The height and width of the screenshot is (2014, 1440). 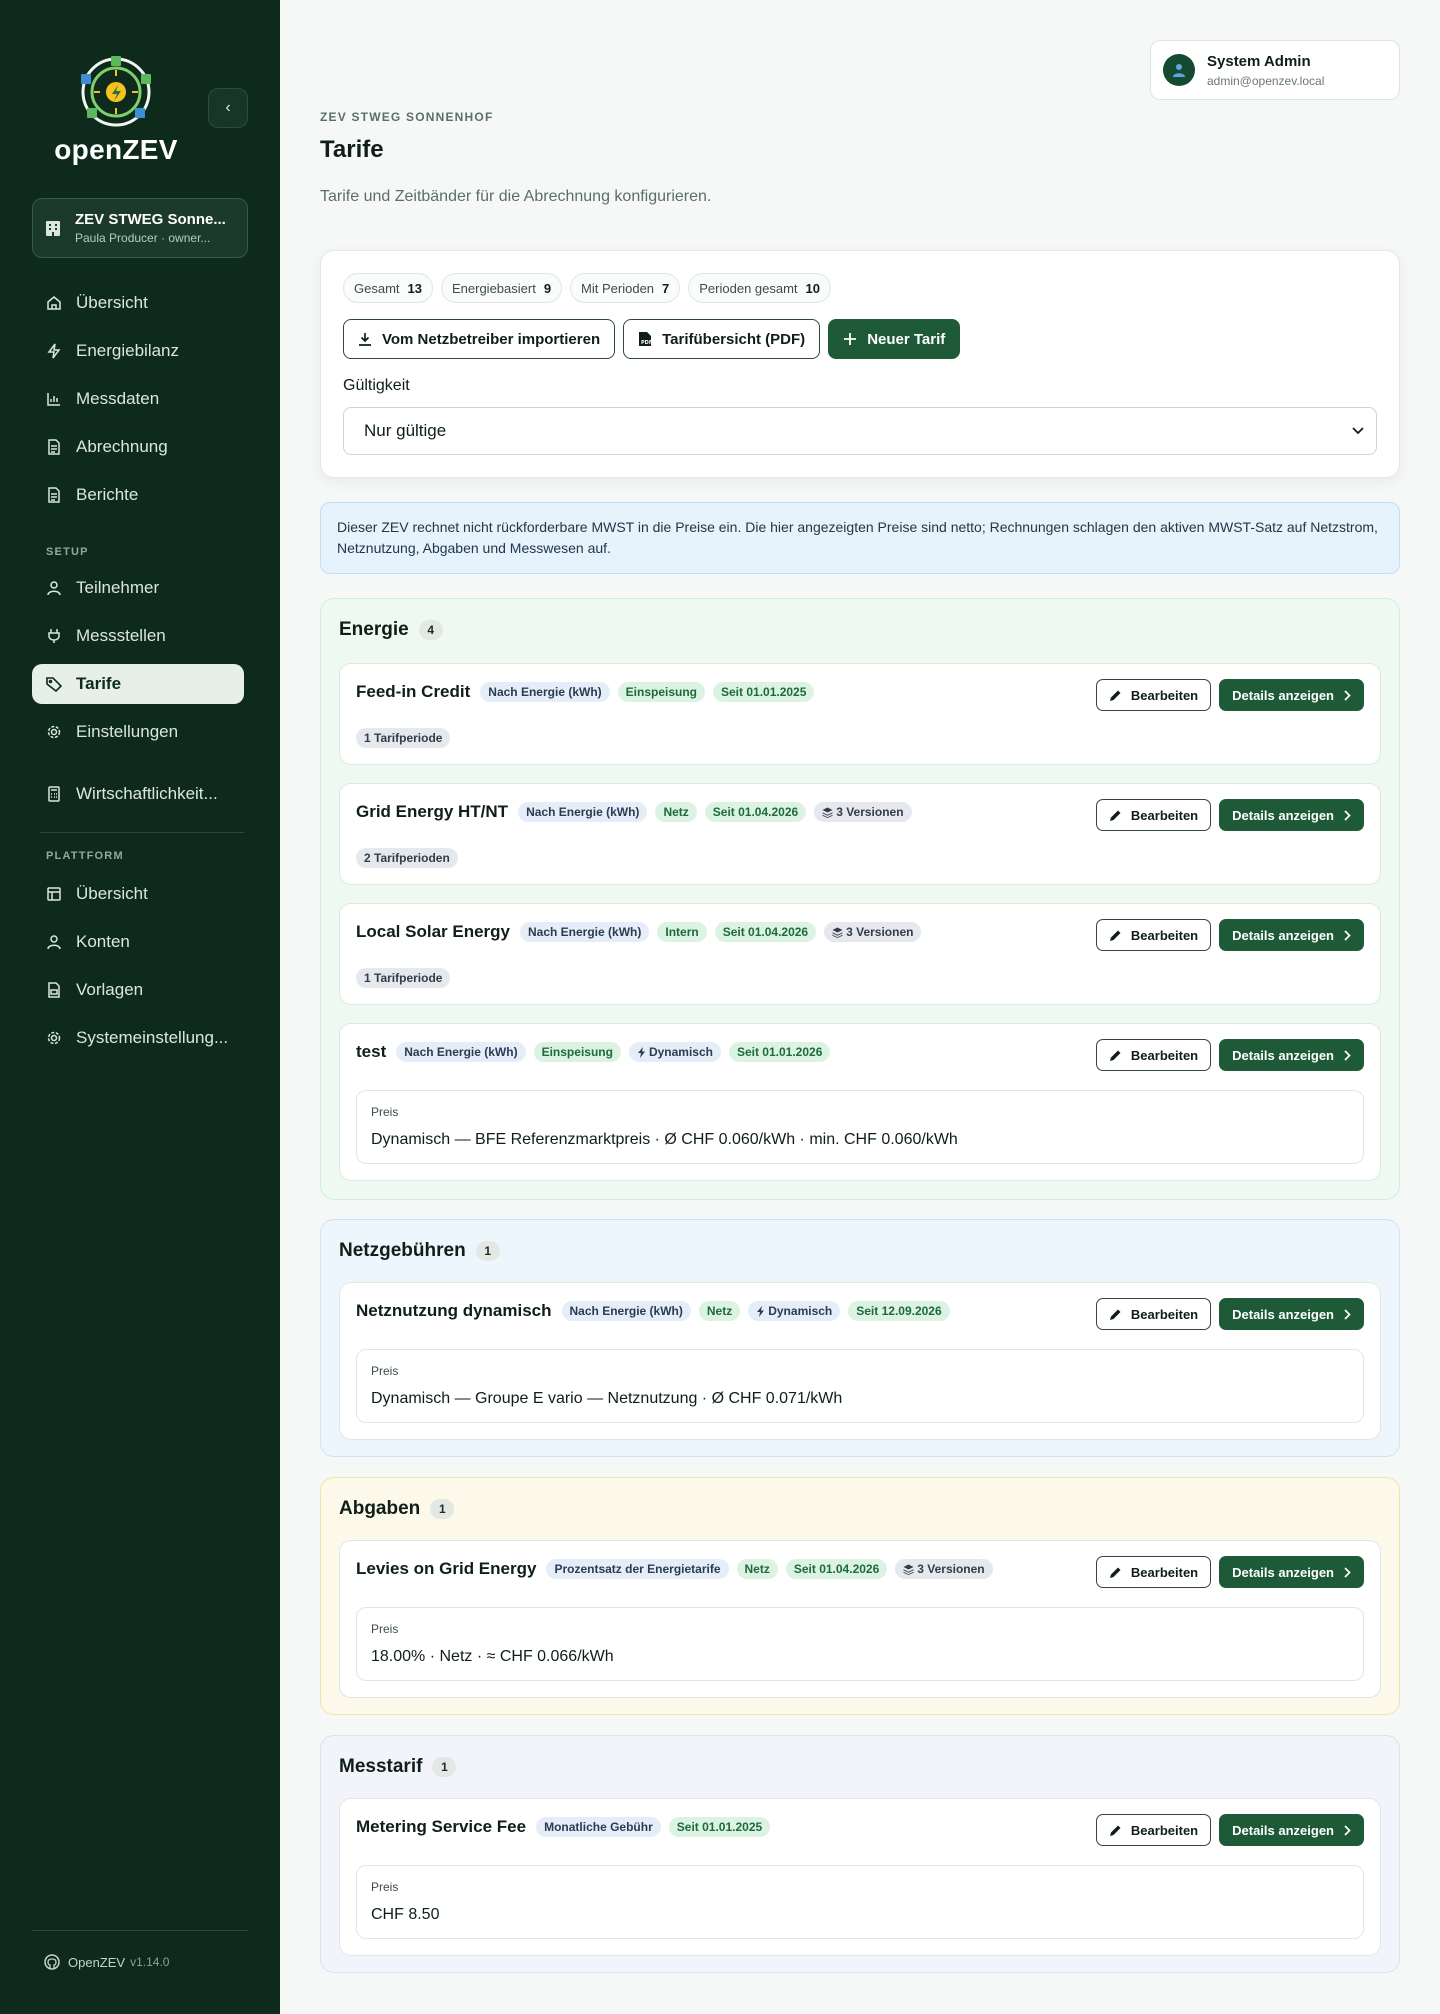 I want to click on calculator-icon, so click(x=54, y=794).